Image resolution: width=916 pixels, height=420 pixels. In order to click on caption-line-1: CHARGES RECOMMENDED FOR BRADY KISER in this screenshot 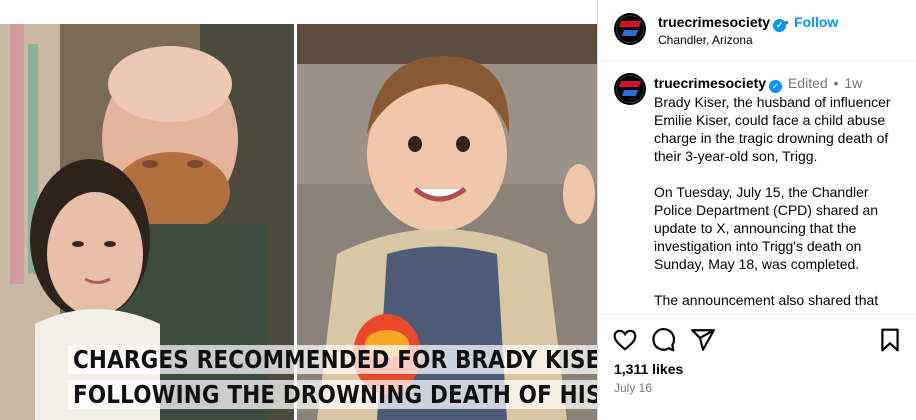, I will do `click(332, 360)`.